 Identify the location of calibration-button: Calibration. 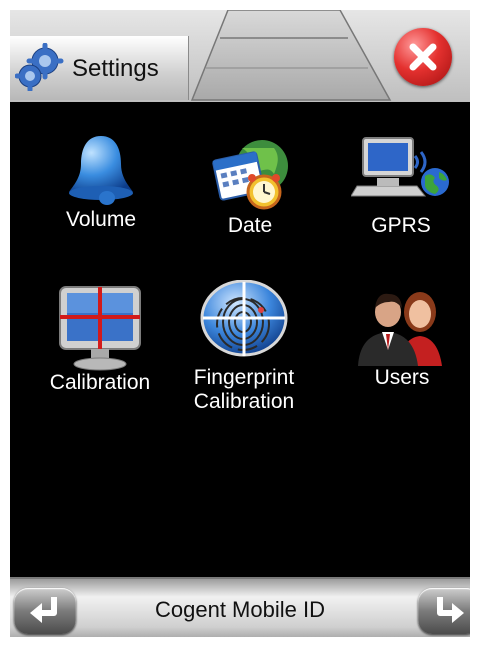
(100, 340).